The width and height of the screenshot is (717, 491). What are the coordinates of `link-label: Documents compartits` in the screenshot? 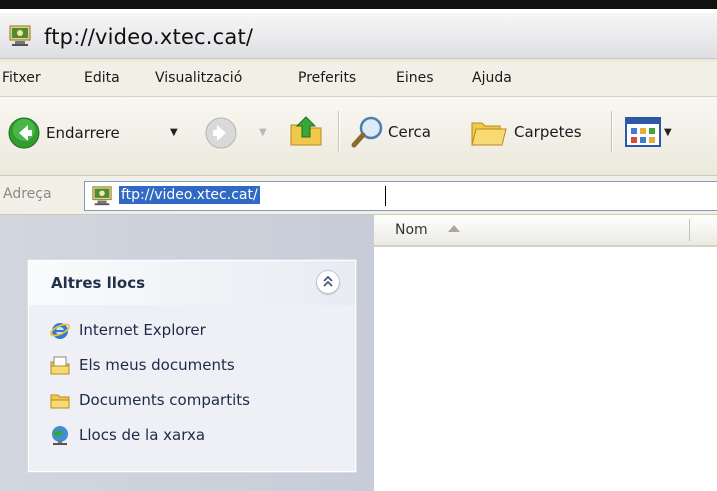 It's located at (164, 400).